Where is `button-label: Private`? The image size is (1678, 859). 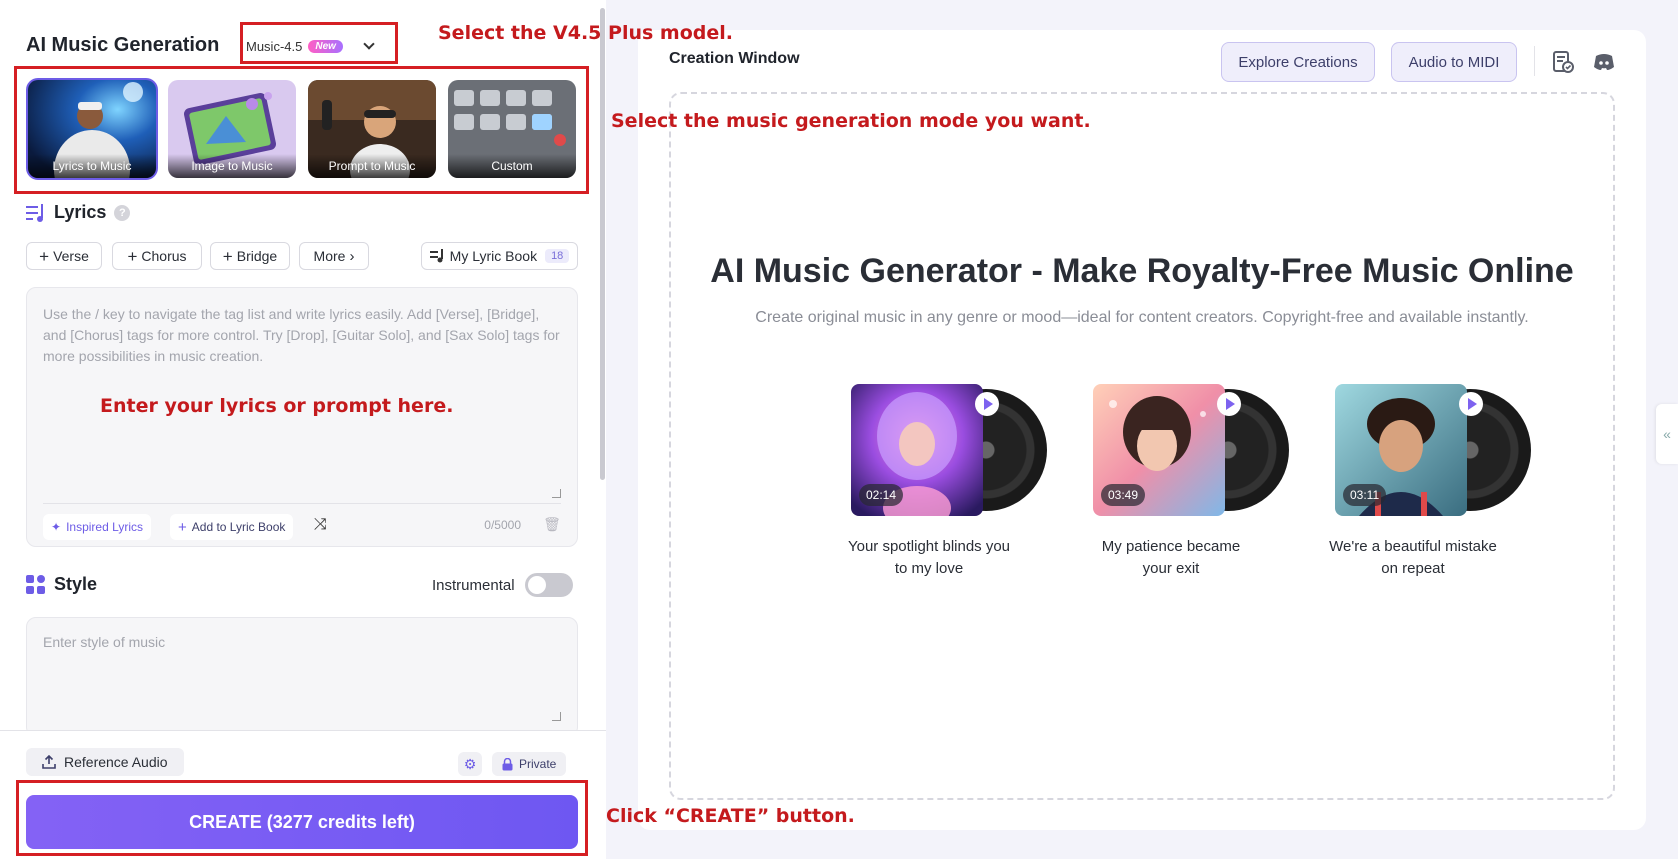
button-label: Private is located at coordinates (538, 764).